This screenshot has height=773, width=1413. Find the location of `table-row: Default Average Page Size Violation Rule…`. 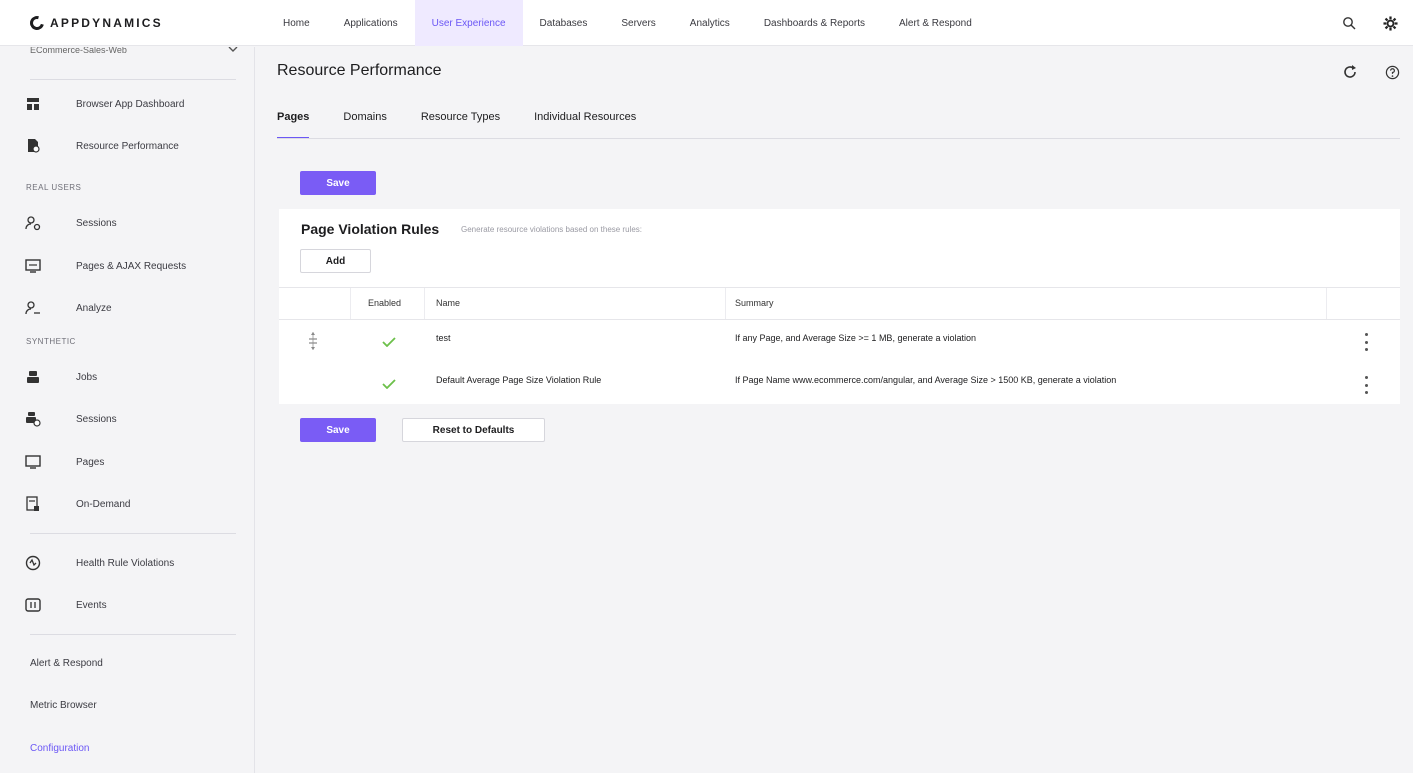

table-row: Default Average Page Size Violation Rule… is located at coordinates (839, 383).